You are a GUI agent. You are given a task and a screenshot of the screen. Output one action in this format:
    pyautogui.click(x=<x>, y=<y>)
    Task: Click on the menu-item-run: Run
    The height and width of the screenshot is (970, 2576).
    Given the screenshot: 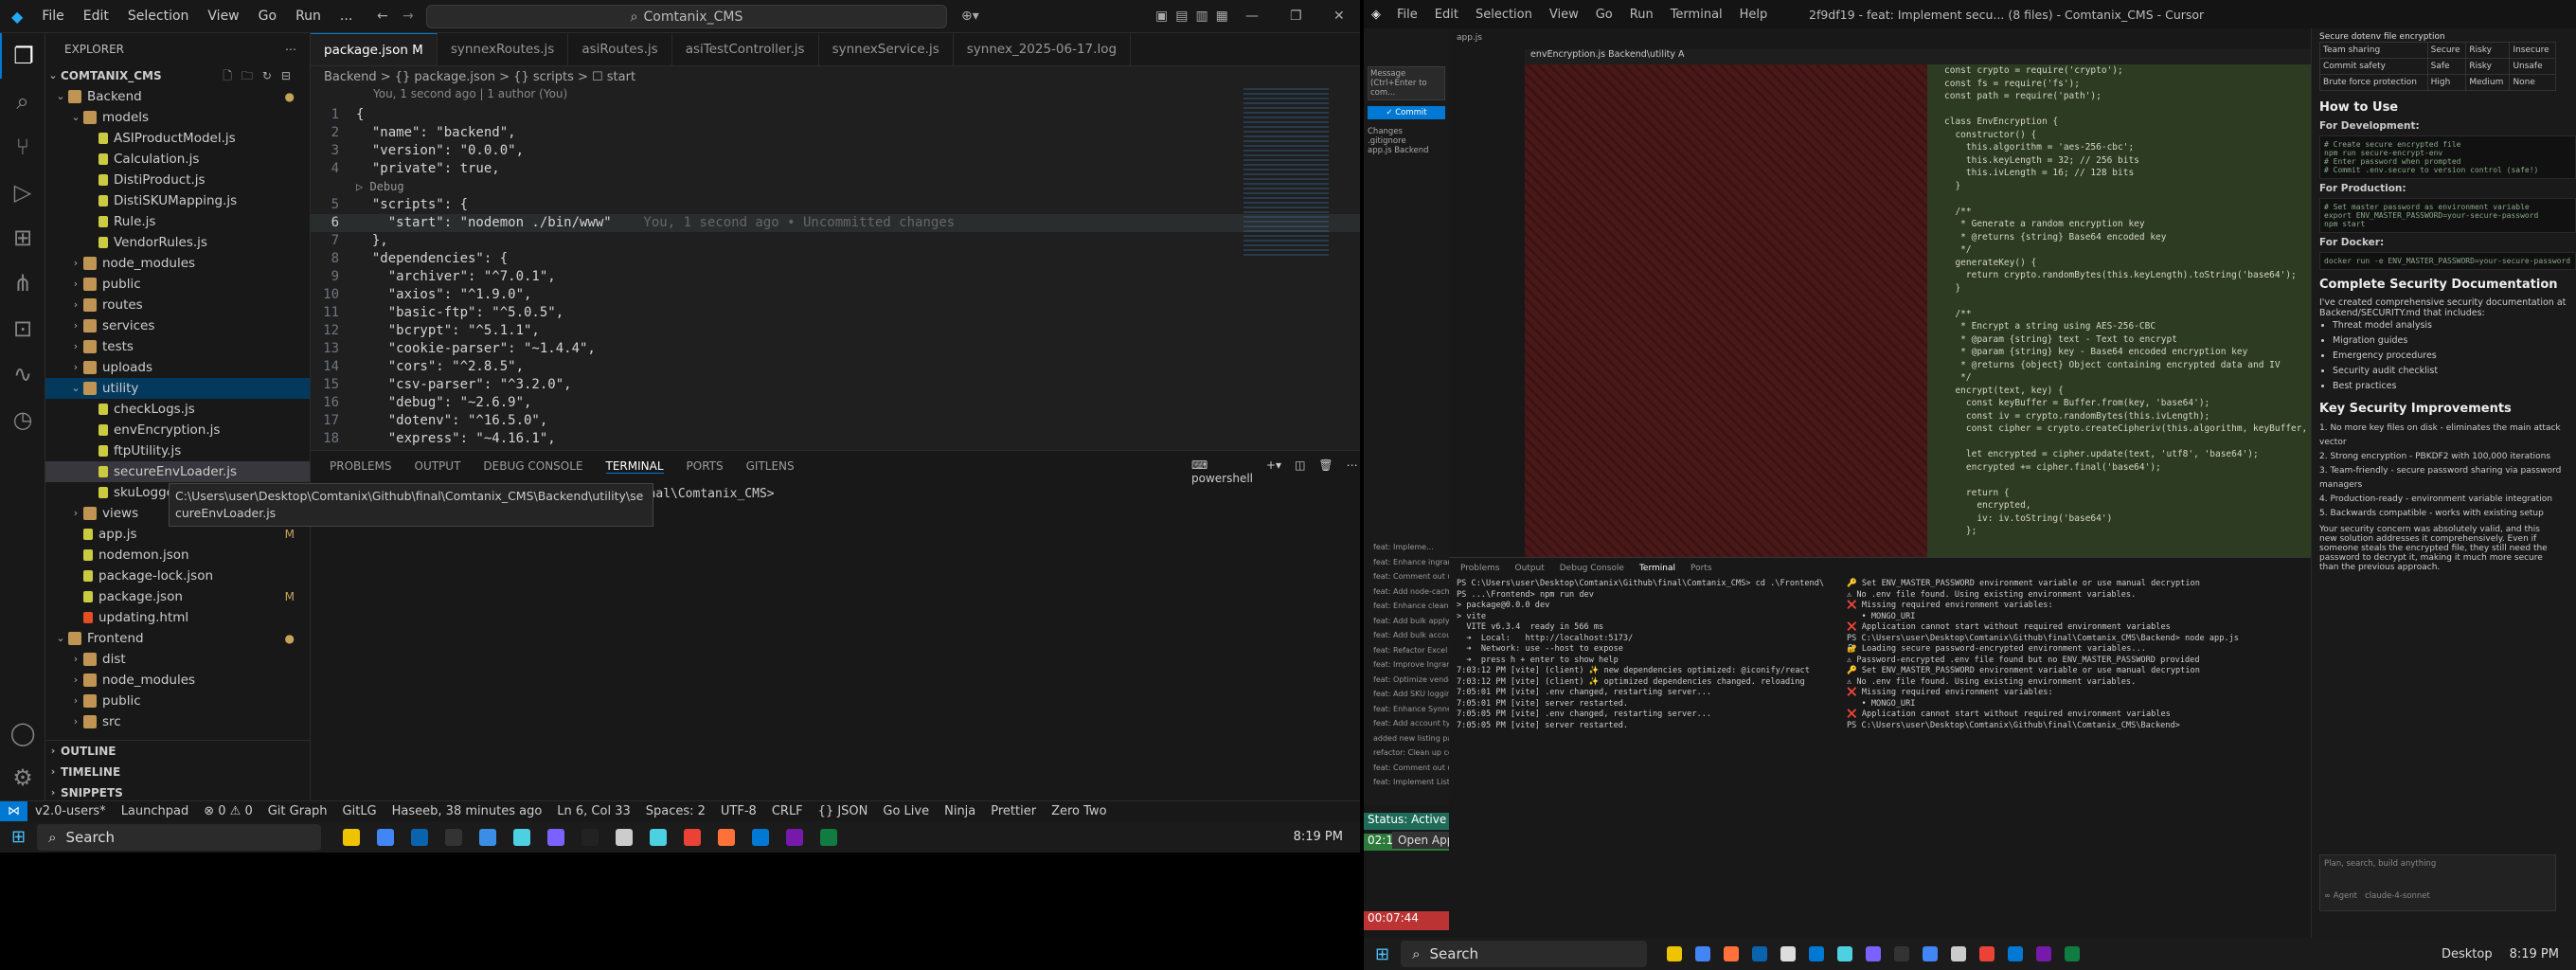 What is the action you would take?
    pyautogui.click(x=308, y=17)
    